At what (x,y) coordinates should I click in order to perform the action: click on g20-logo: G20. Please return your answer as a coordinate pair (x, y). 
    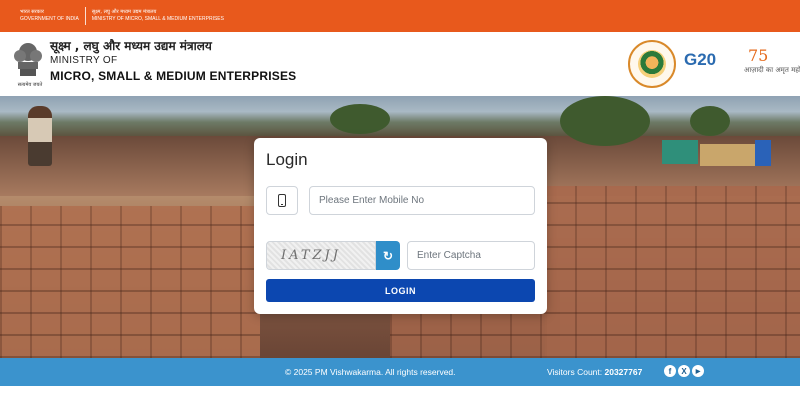
    Looking at the image, I should click on (700, 60).